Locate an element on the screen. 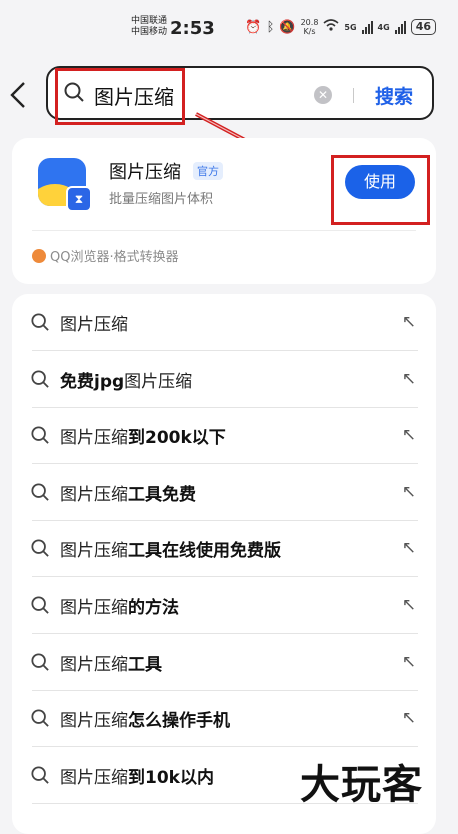  app-source: QQ浏览器·格式转换器 is located at coordinates (105, 255).